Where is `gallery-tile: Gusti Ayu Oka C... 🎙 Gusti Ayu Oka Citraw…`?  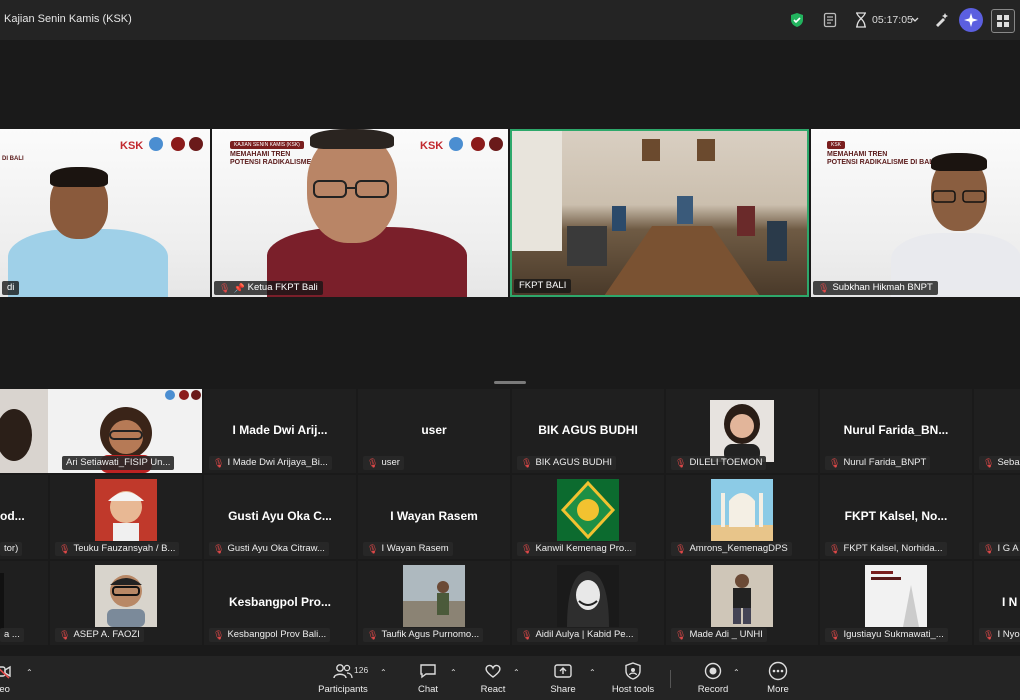
gallery-tile: Gusti Ayu Oka C... 🎙 Gusti Ayu Oka Citraw… is located at coordinates (280, 517).